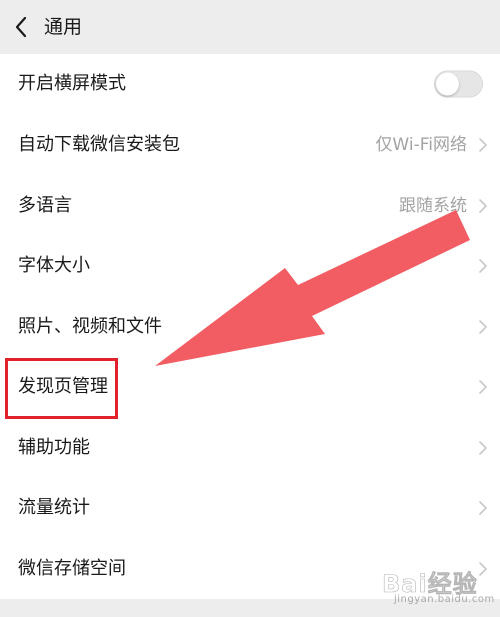 Image resolution: width=500 pixels, height=617 pixels. I want to click on nav-header: 通用, so click(250, 27).